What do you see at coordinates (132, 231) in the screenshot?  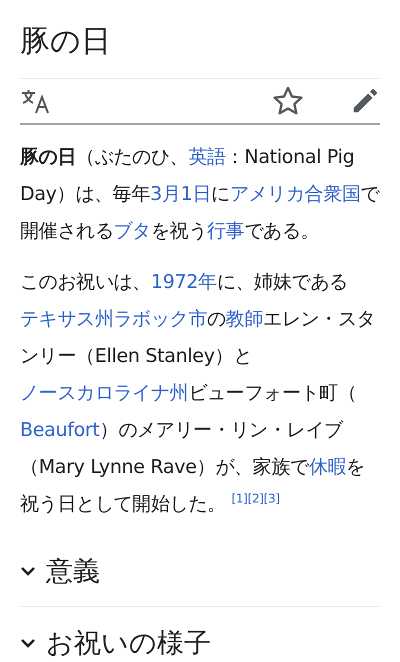 I see `text-link: ブタ` at bounding box center [132, 231].